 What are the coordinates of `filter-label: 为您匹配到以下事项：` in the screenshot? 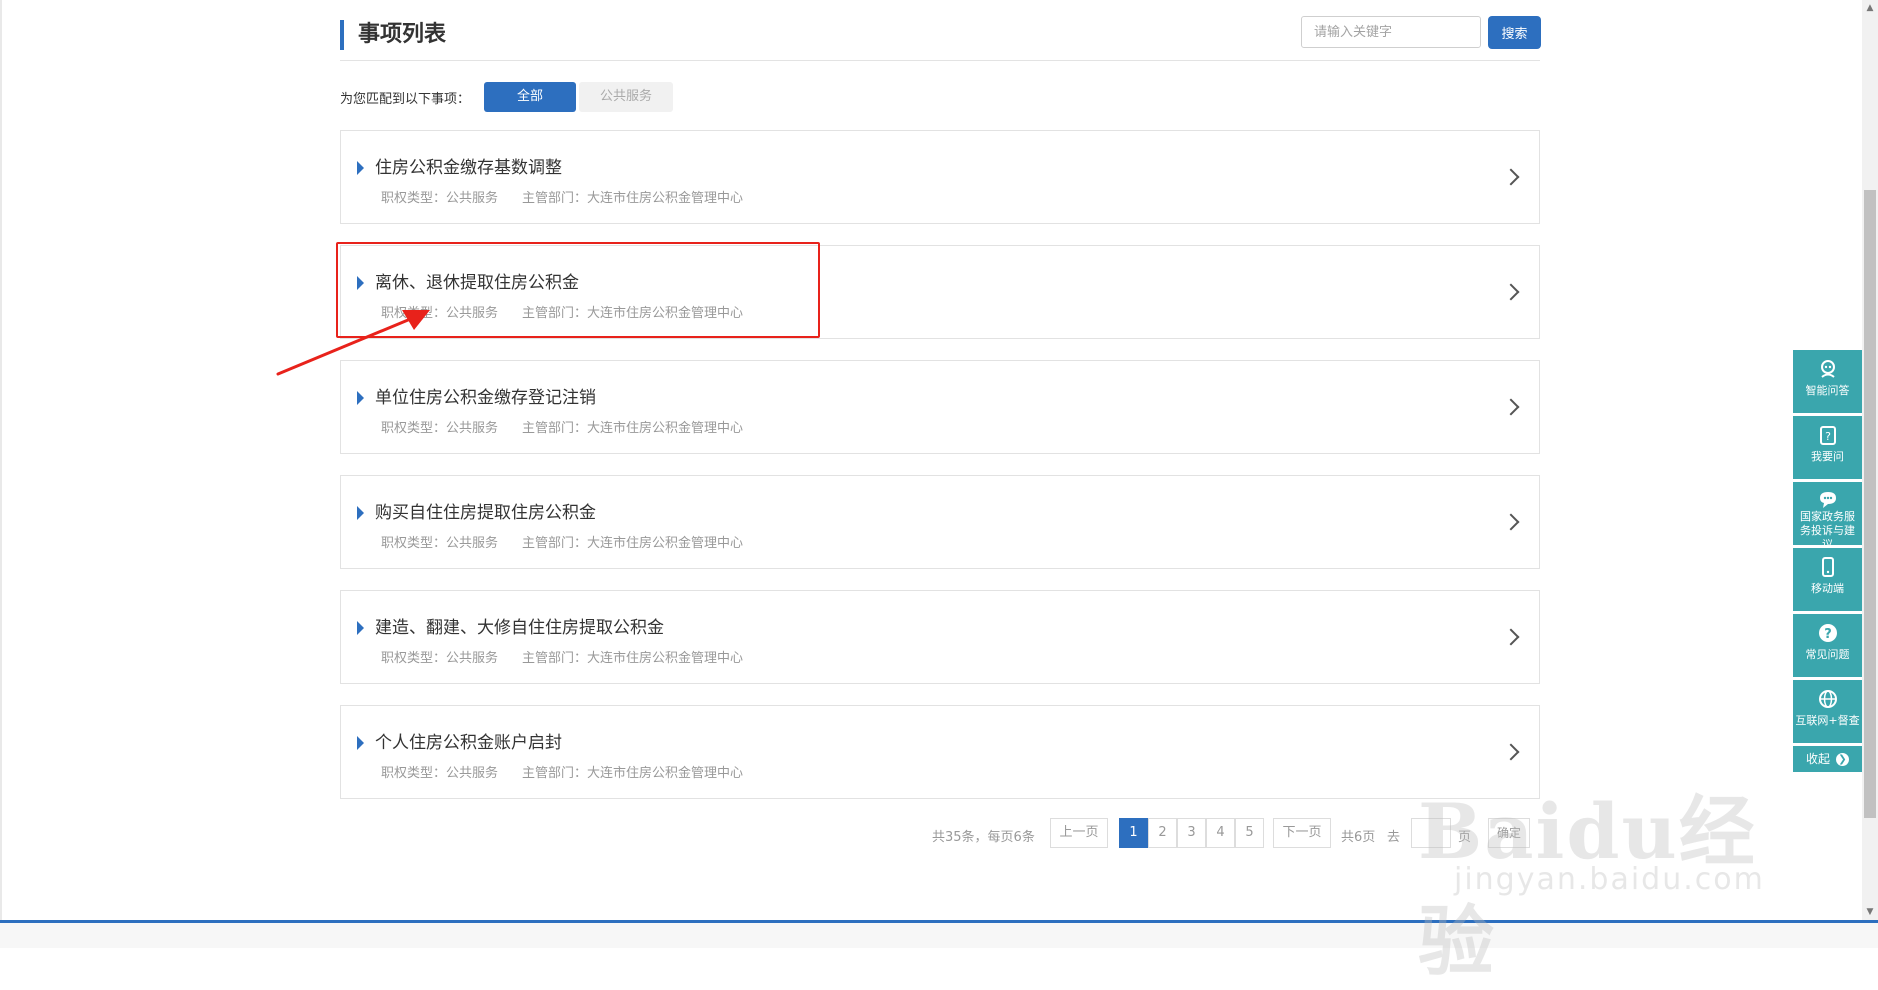 It's located at (405, 99).